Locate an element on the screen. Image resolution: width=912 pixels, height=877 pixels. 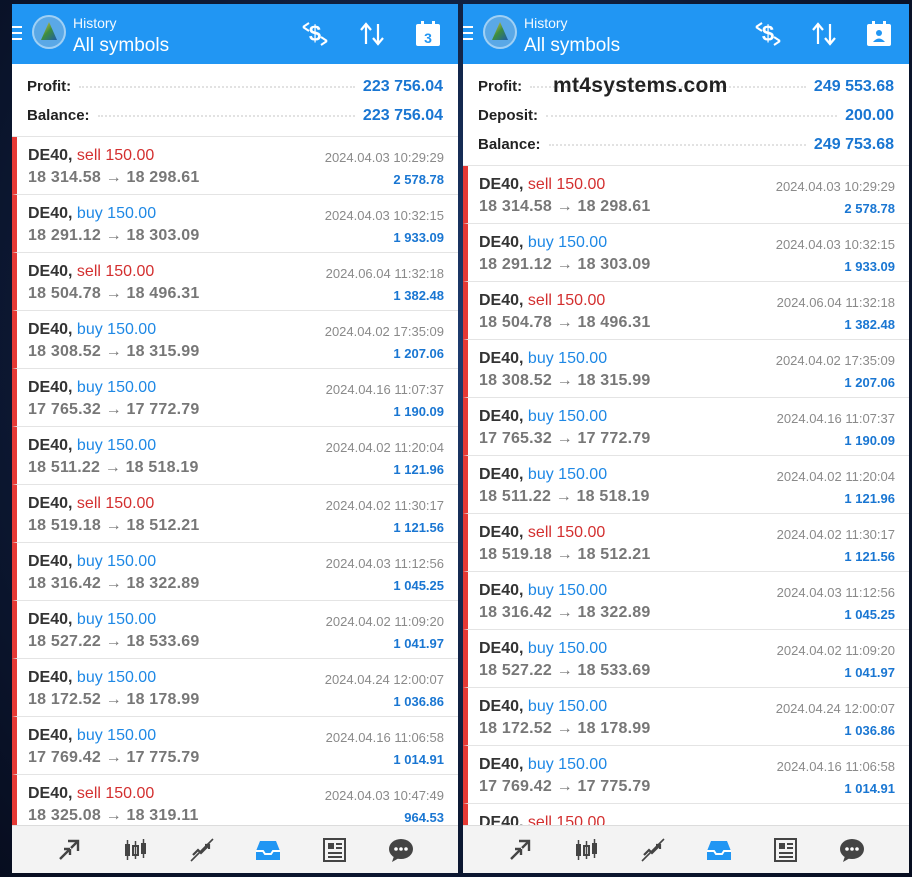
trade-profit: 1 014.91 is located at coordinates (869, 788).